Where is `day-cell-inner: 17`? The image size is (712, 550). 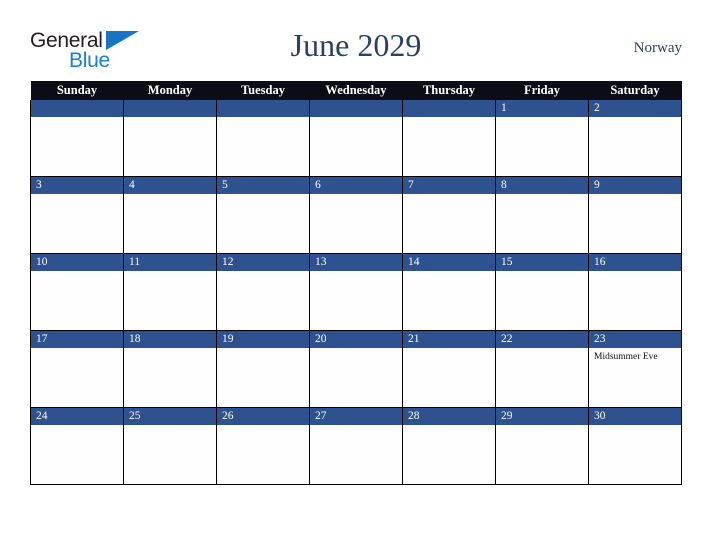 day-cell-inner: 17 is located at coordinates (77, 369).